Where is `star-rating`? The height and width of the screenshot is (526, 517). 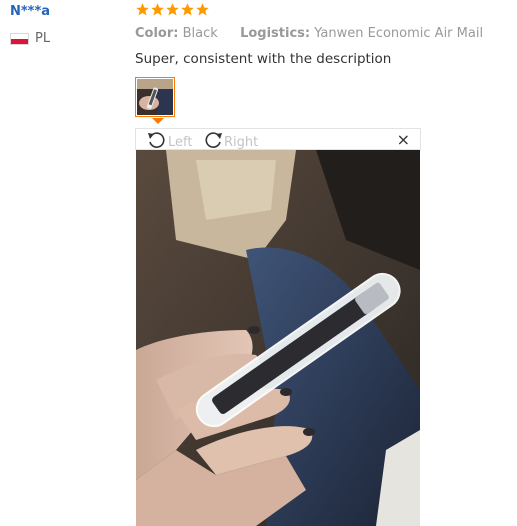 star-rating is located at coordinates (172, 9).